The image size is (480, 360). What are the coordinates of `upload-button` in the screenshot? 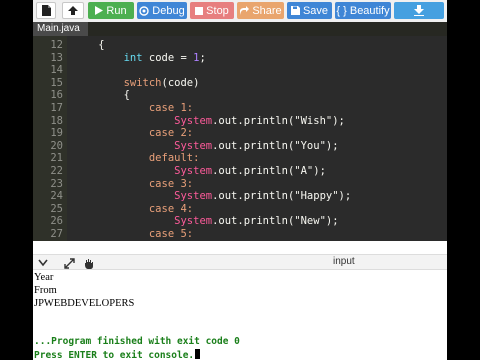 It's located at (73, 10).